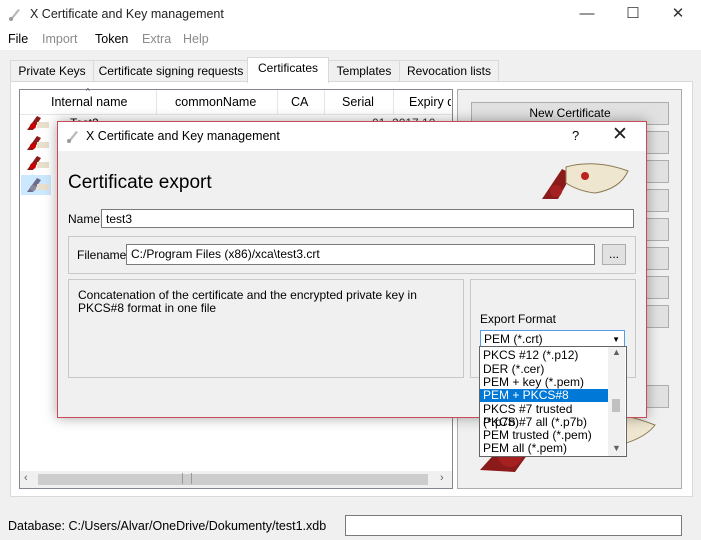  I want to click on tab-csr: Certificate signing requests, so click(171, 71).